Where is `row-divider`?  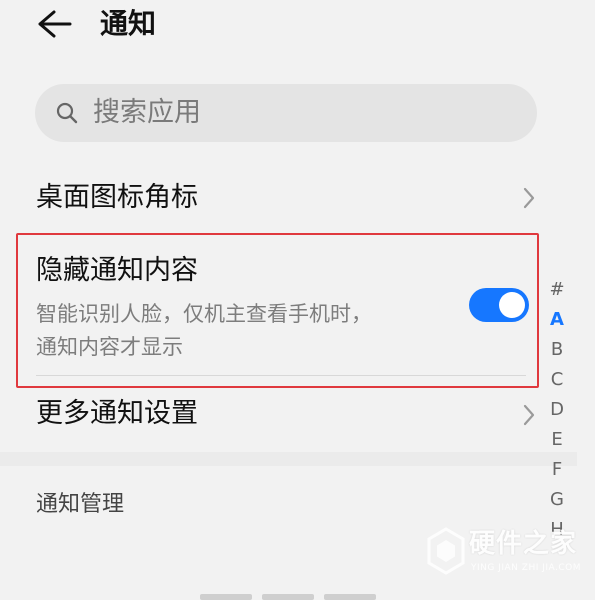 row-divider is located at coordinates (281, 375).